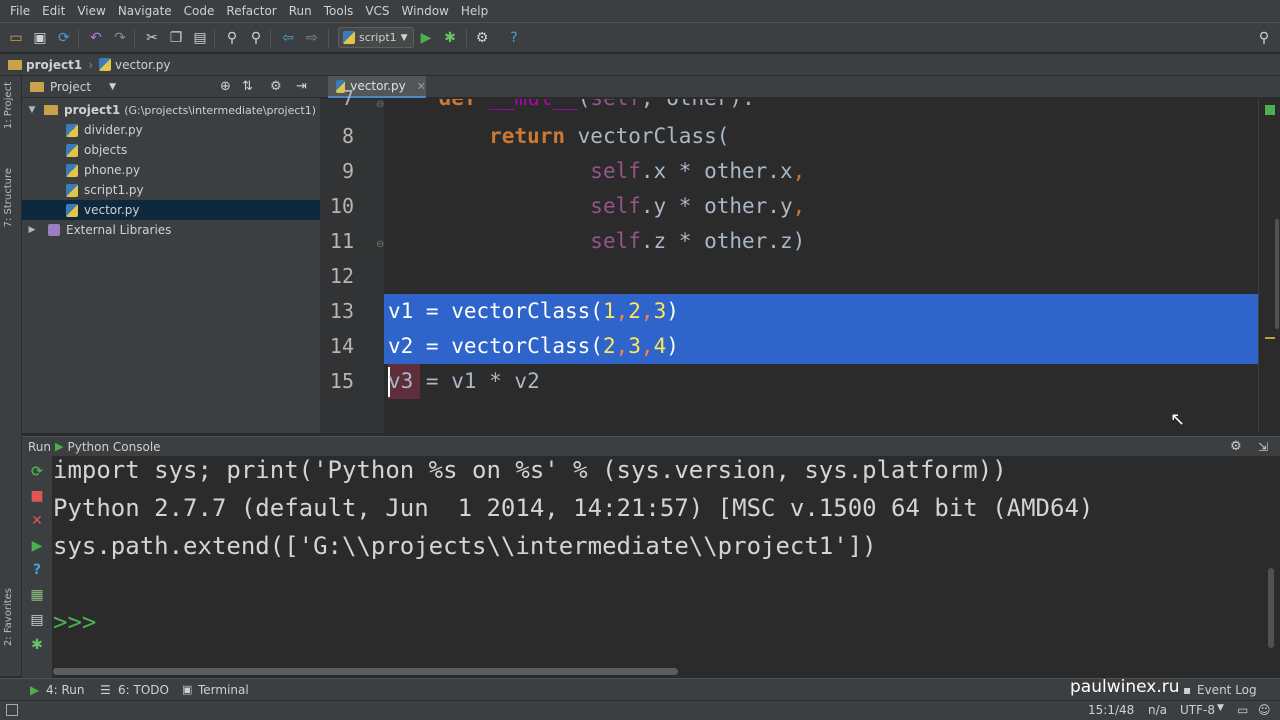 This screenshot has height=720, width=1280. I want to click on inspector-icon: ☺, so click(1264, 710).